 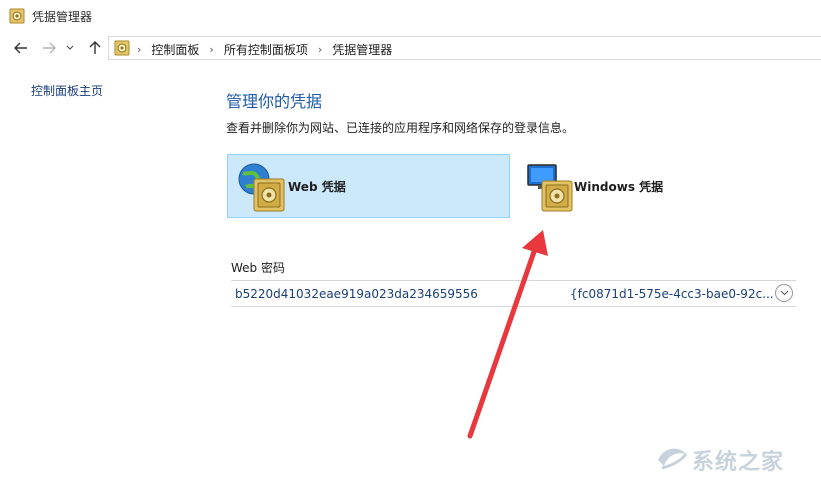 I want to click on breadcrumb-item-control-panel: 控制面板, so click(x=175, y=49).